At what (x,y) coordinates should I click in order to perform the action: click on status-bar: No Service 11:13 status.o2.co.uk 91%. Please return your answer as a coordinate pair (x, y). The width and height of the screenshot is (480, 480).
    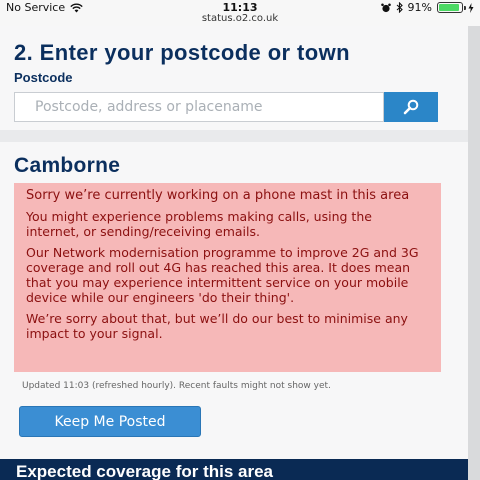
    Looking at the image, I should click on (240, 13).